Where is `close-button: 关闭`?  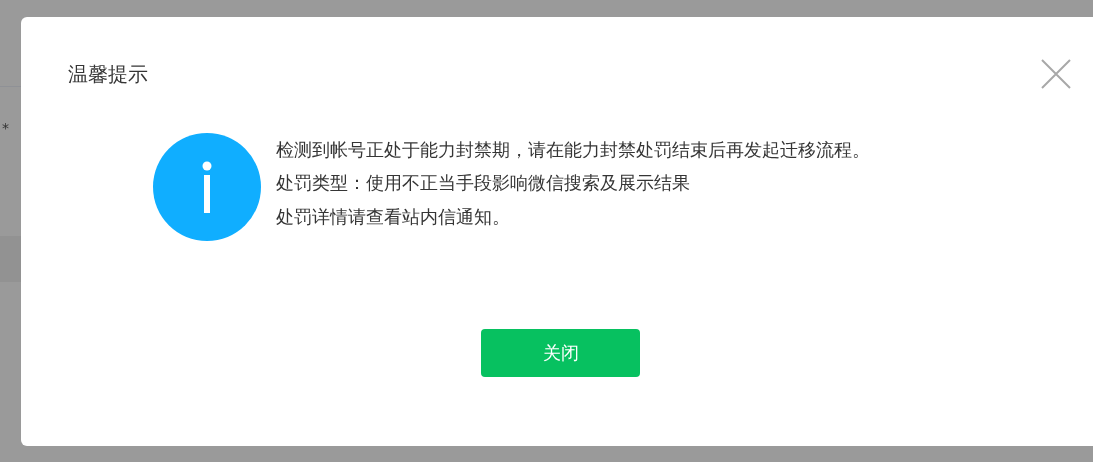
close-button: 关闭 is located at coordinates (560, 353).